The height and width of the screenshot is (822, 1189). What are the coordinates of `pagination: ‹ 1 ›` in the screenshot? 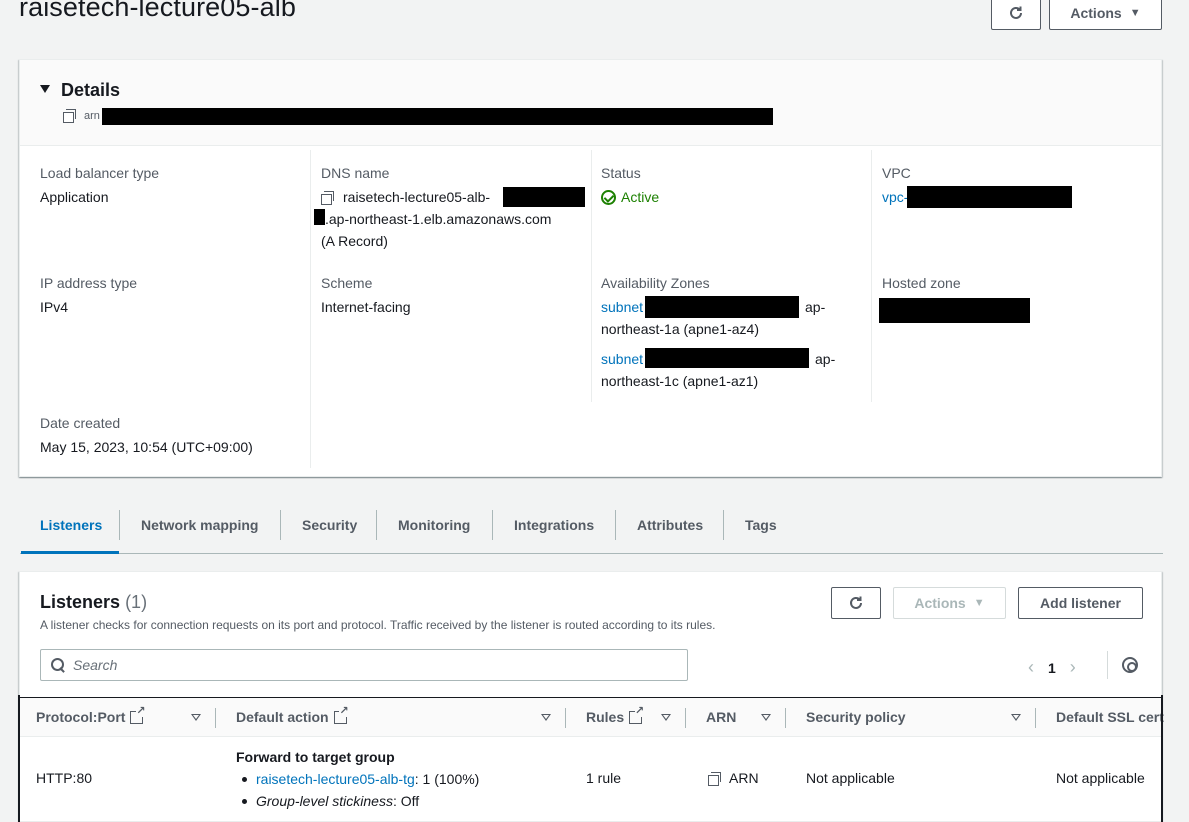 It's located at (1052, 667).